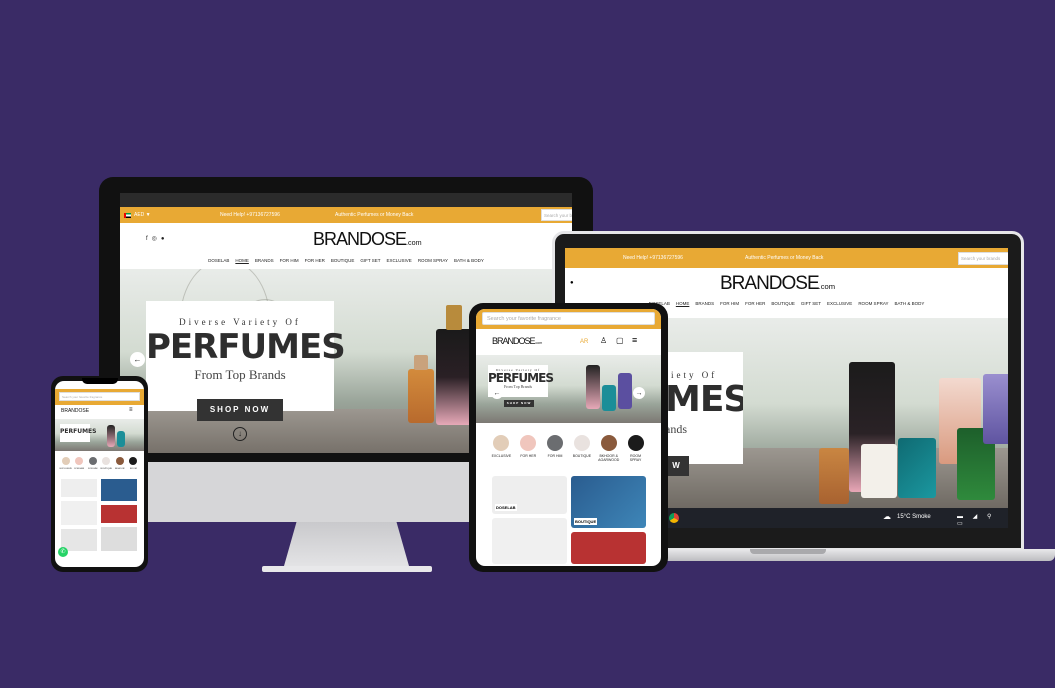  I want to click on shop-now-button: W, so click(677, 466).